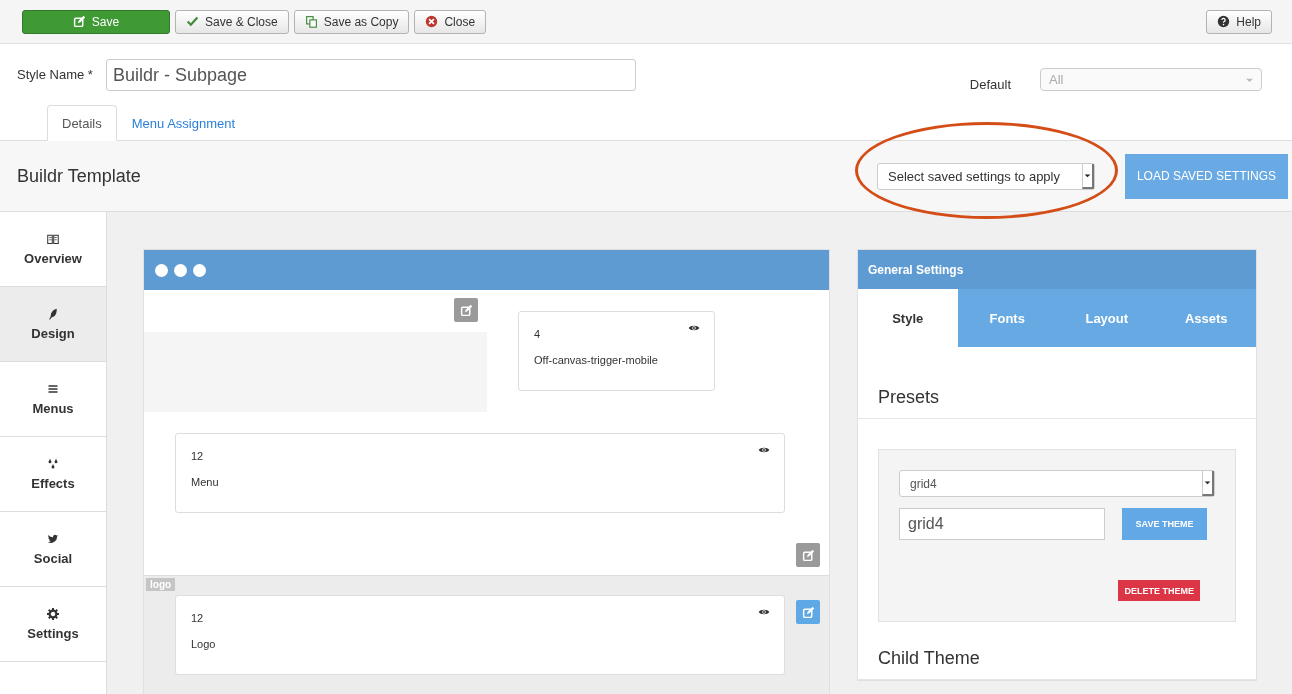 The width and height of the screenshot is (1292, 694). Describe the element at coordinates (986, 176) in the screenshot. I see `saved-settings-select: Select saved settings to apply` at that location.